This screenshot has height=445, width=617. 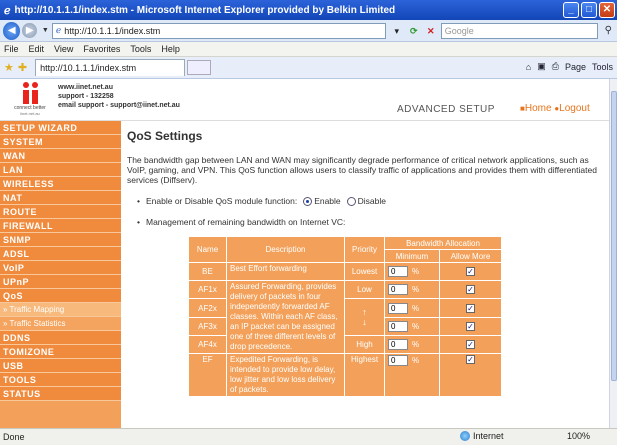 I want to click on address-value: http://10.1.1.1/index.stm, so click(x=112, y=30).